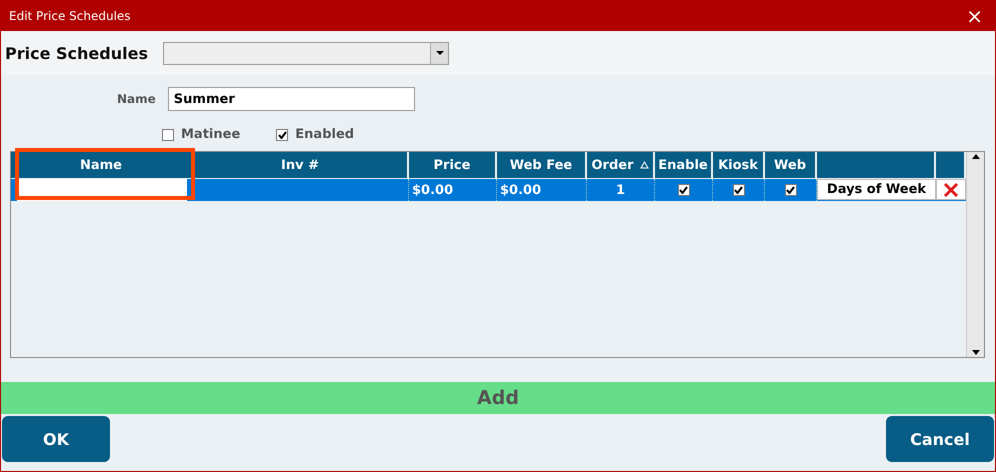 The image size is (996, 472). What do you see at coordinates (790, 165) in the screenshot?
I see `column-header: Web` at bounding box center [790, 165].